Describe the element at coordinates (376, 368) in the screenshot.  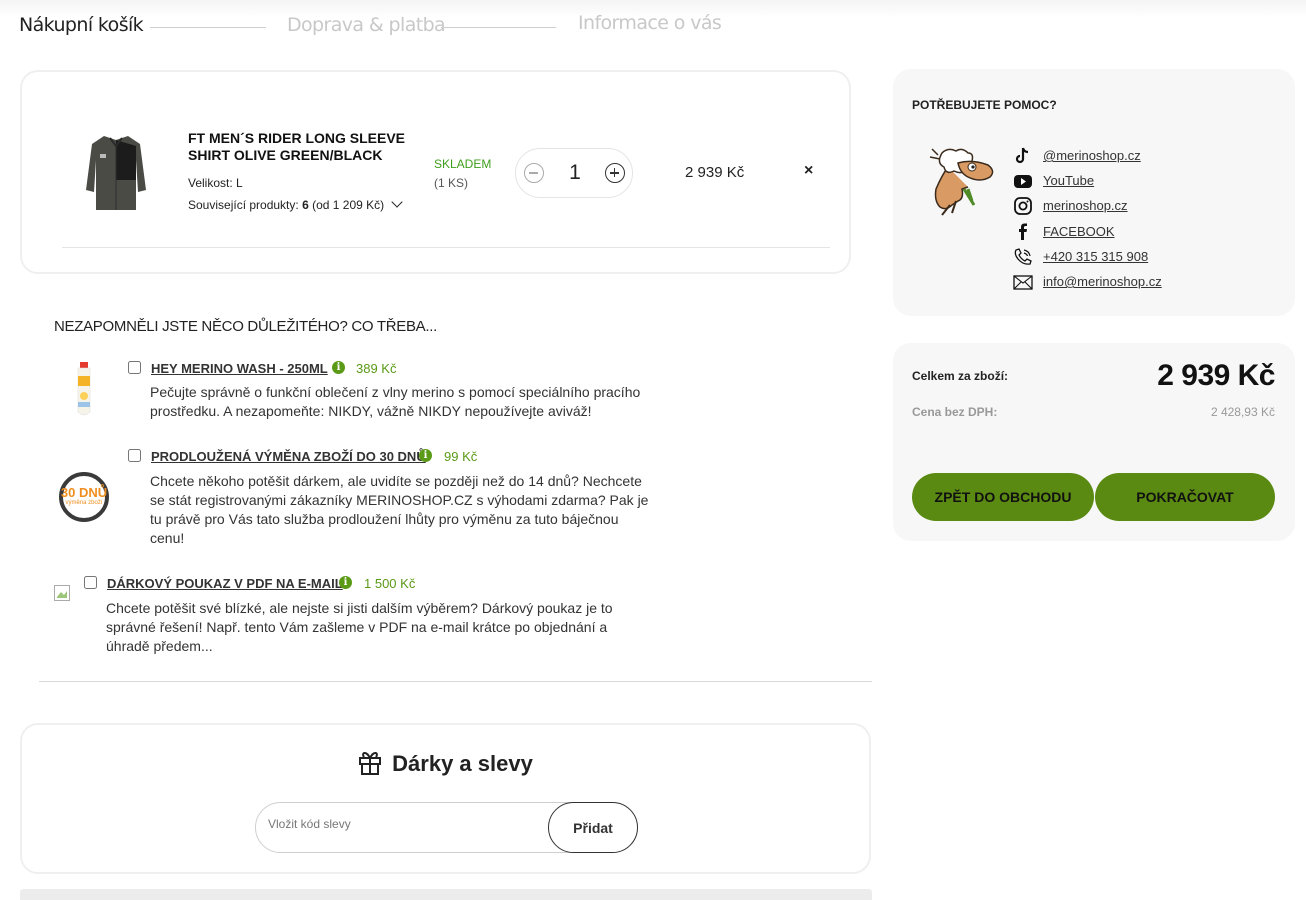
I see `upsell-price-wash: 389 Kč` at that location.